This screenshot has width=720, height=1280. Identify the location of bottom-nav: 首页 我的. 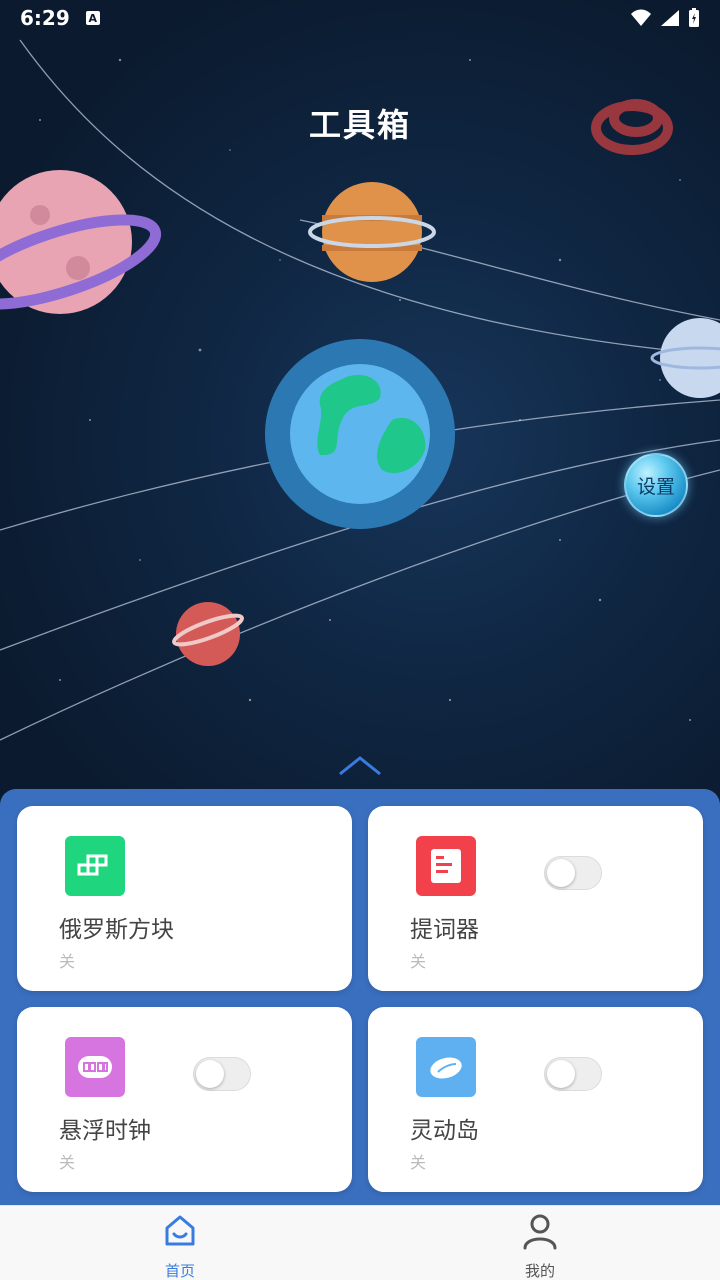
(360, 1242).